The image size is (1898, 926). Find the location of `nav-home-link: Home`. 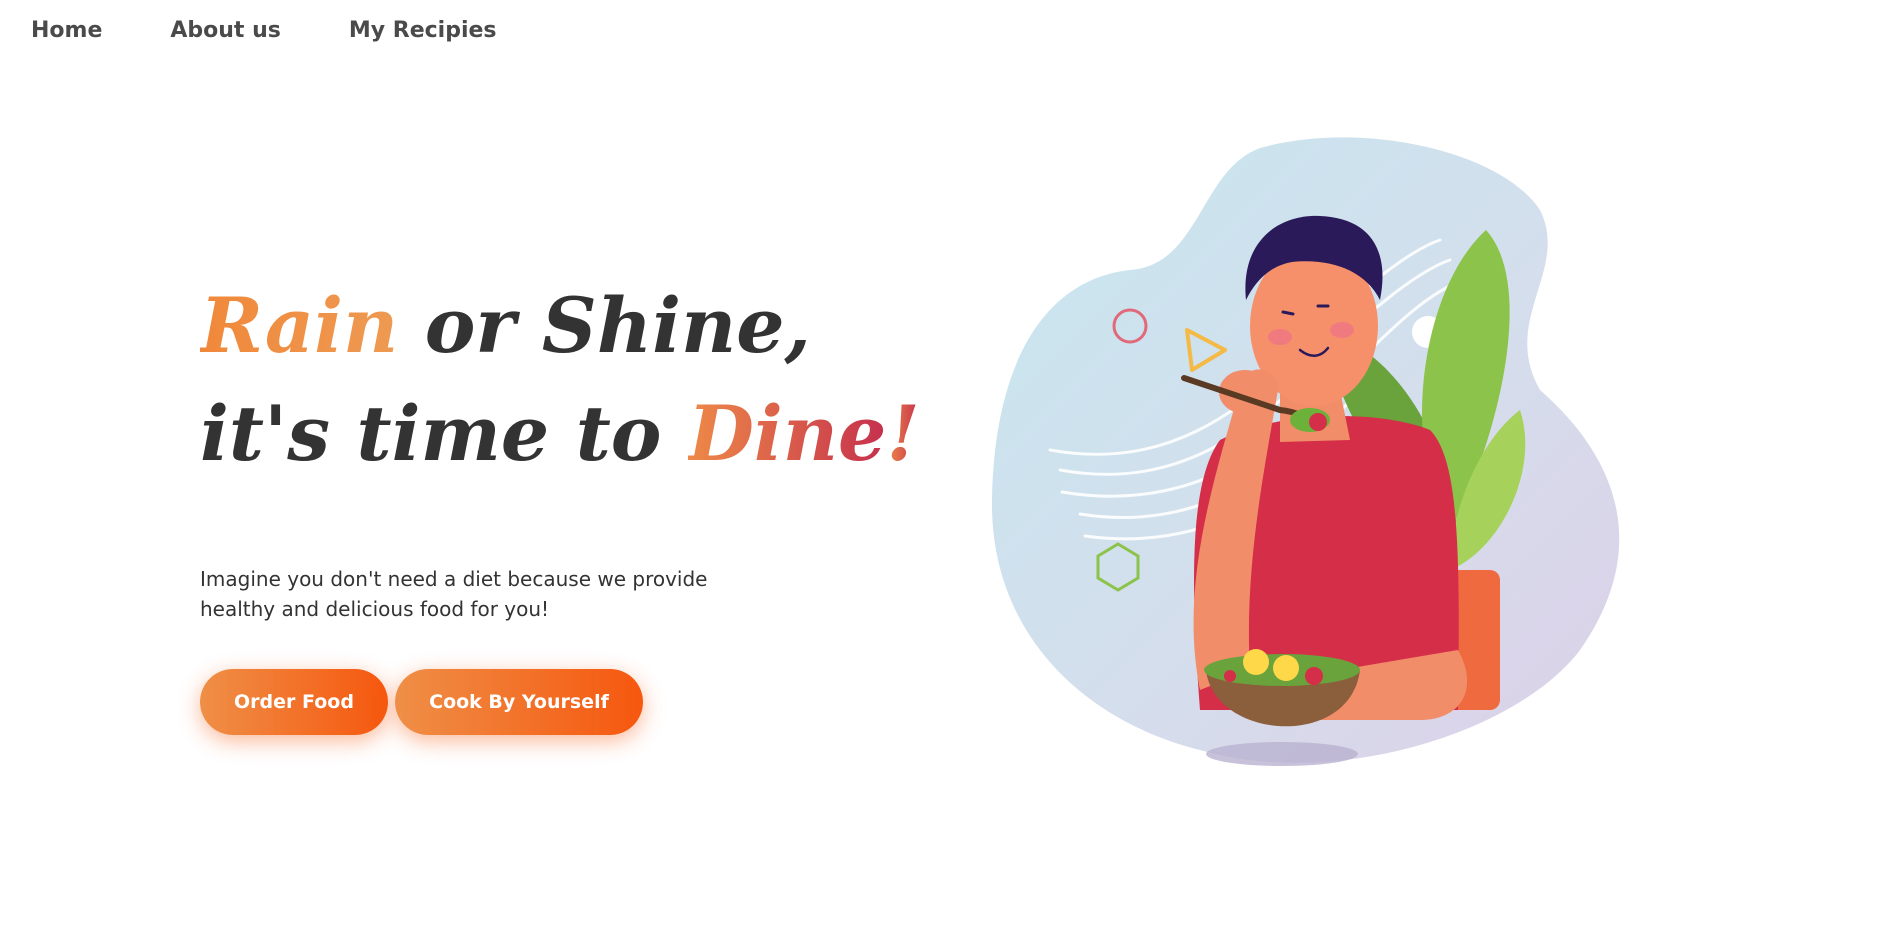

nav-home-link: Home is located at coordinates (66, 30).